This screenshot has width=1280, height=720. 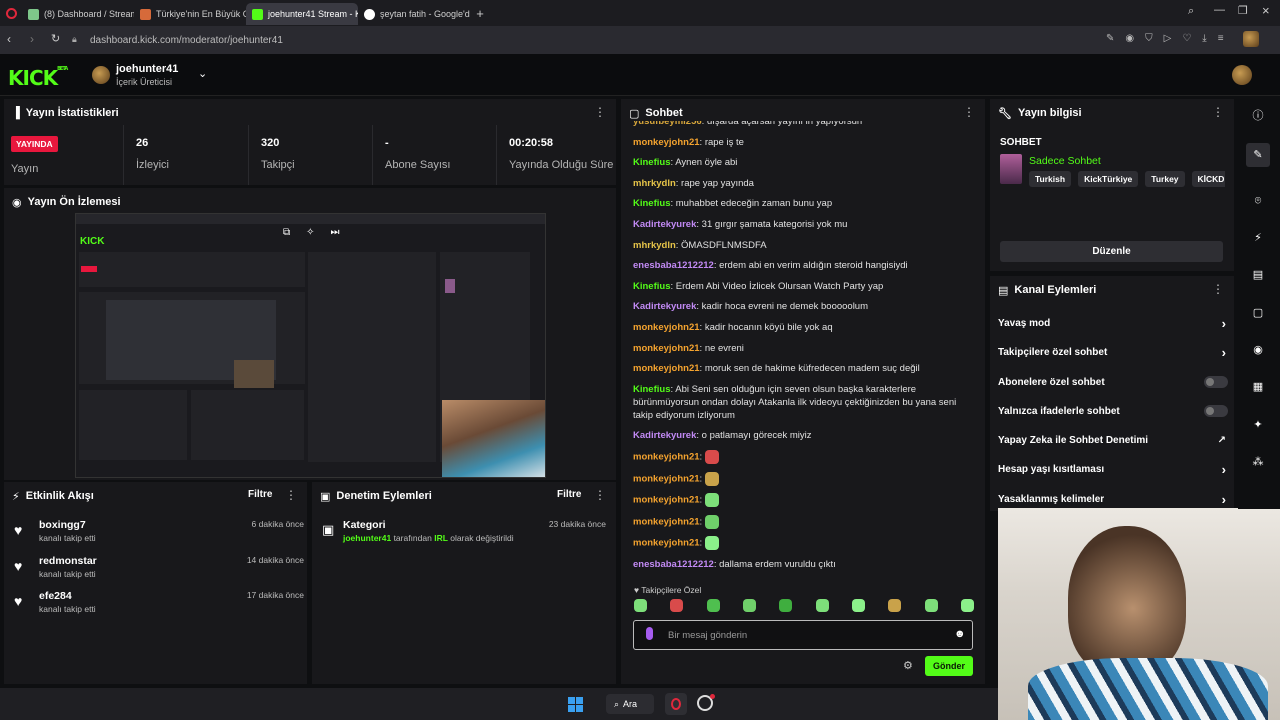 What do you see at coordinates (78, 14) in the screenshot?
I see `browser-tab: (8) Dashboard / Streamlab` at bounding box center [78, 14].